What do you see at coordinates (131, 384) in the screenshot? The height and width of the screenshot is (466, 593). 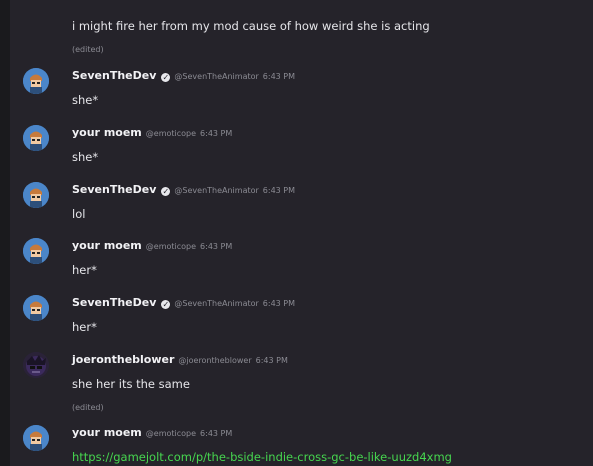 I see `message-text: she her its the same` at bounding box center [131, 384].